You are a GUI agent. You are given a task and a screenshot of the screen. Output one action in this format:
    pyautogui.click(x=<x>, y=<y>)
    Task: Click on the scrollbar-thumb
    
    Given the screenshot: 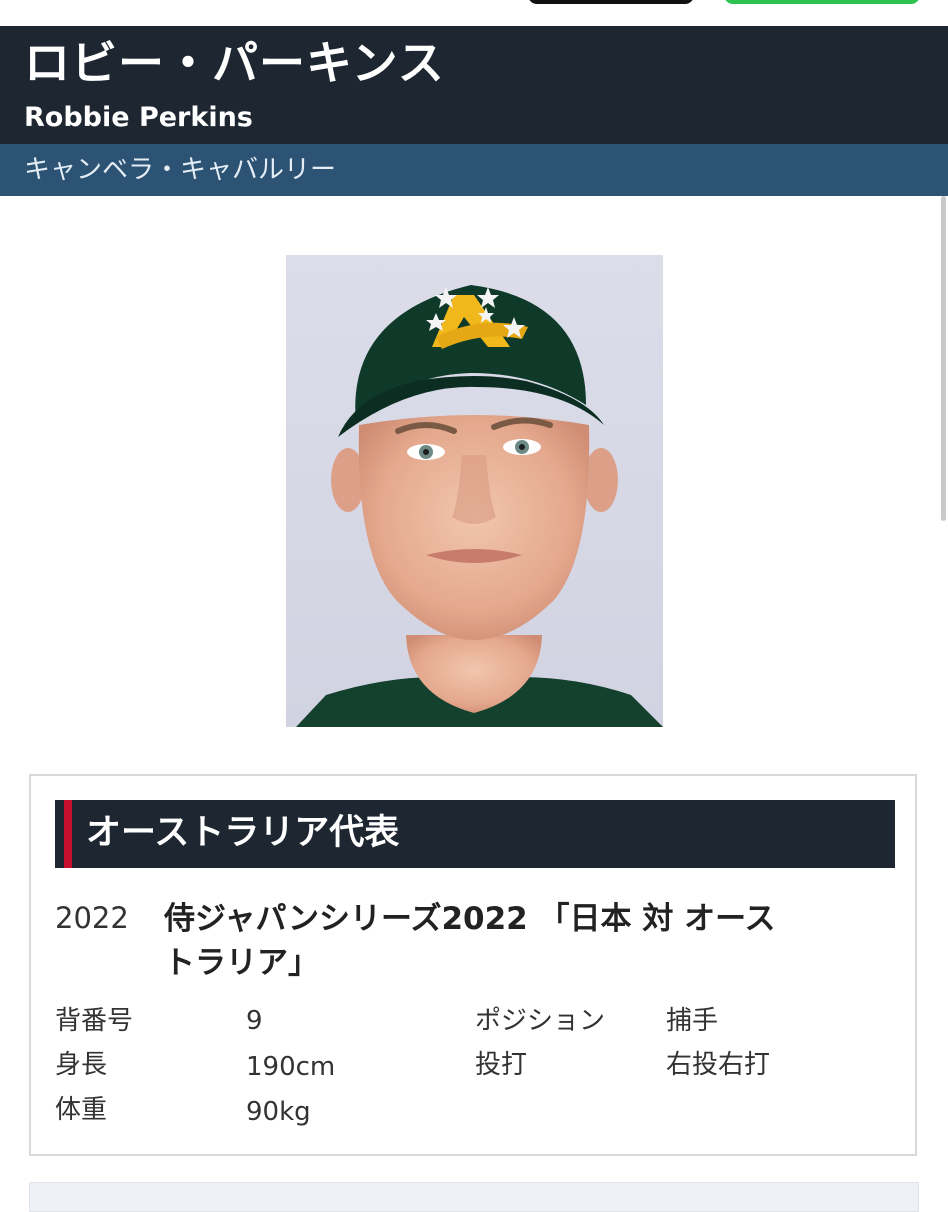 What is the action you would take?
    pyautogui.click(x=943, y=358)
    